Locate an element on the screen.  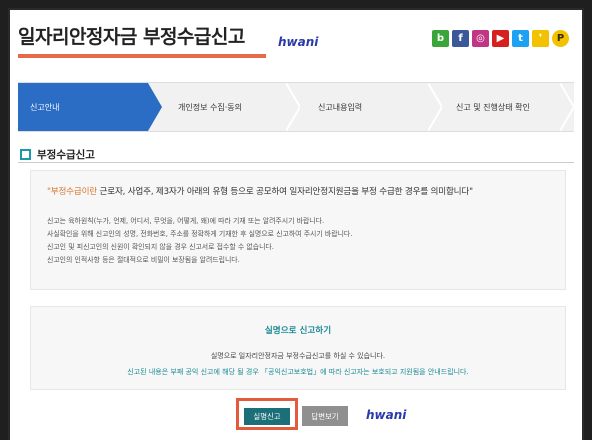
progress-steps: 신고안내 개인정보 수집·동의 신고내용입력 신고 및 진행상태 확인 is located at coordinates (296, 107).